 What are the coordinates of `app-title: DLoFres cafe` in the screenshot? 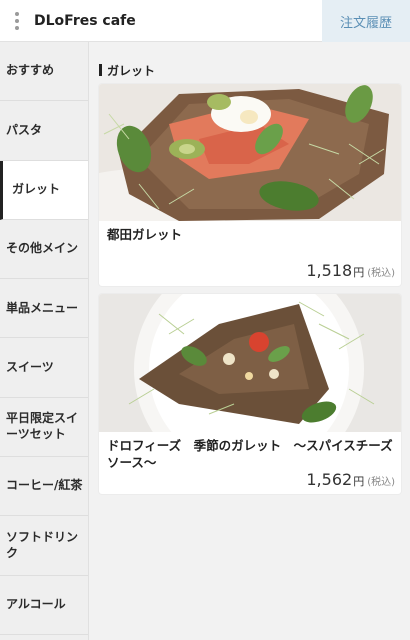 It's located at (85, 20).